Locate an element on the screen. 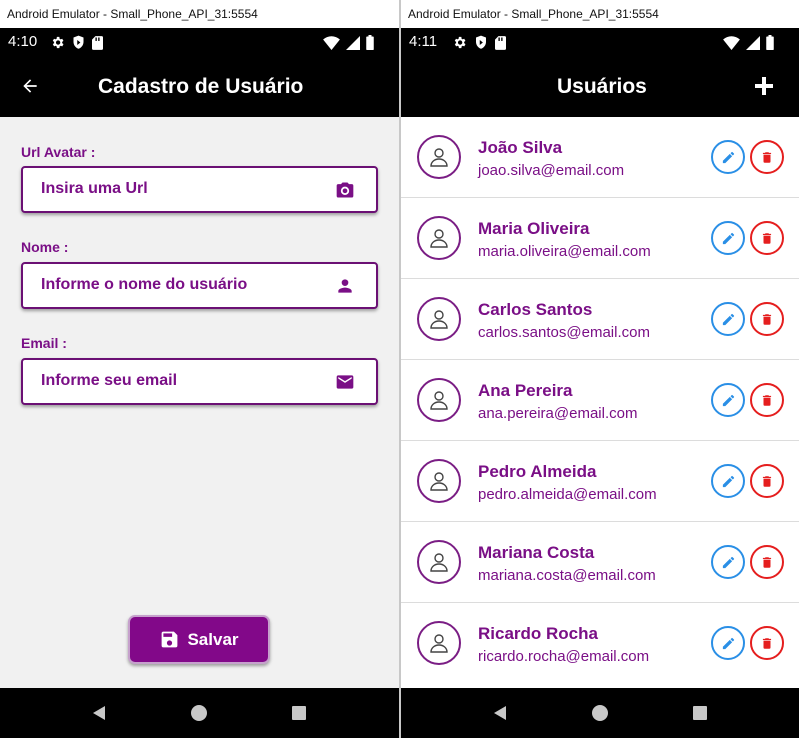 The width and height of the screenshot is (799, 738). save-button-label: Salvar is located at coordinates (213, 639).